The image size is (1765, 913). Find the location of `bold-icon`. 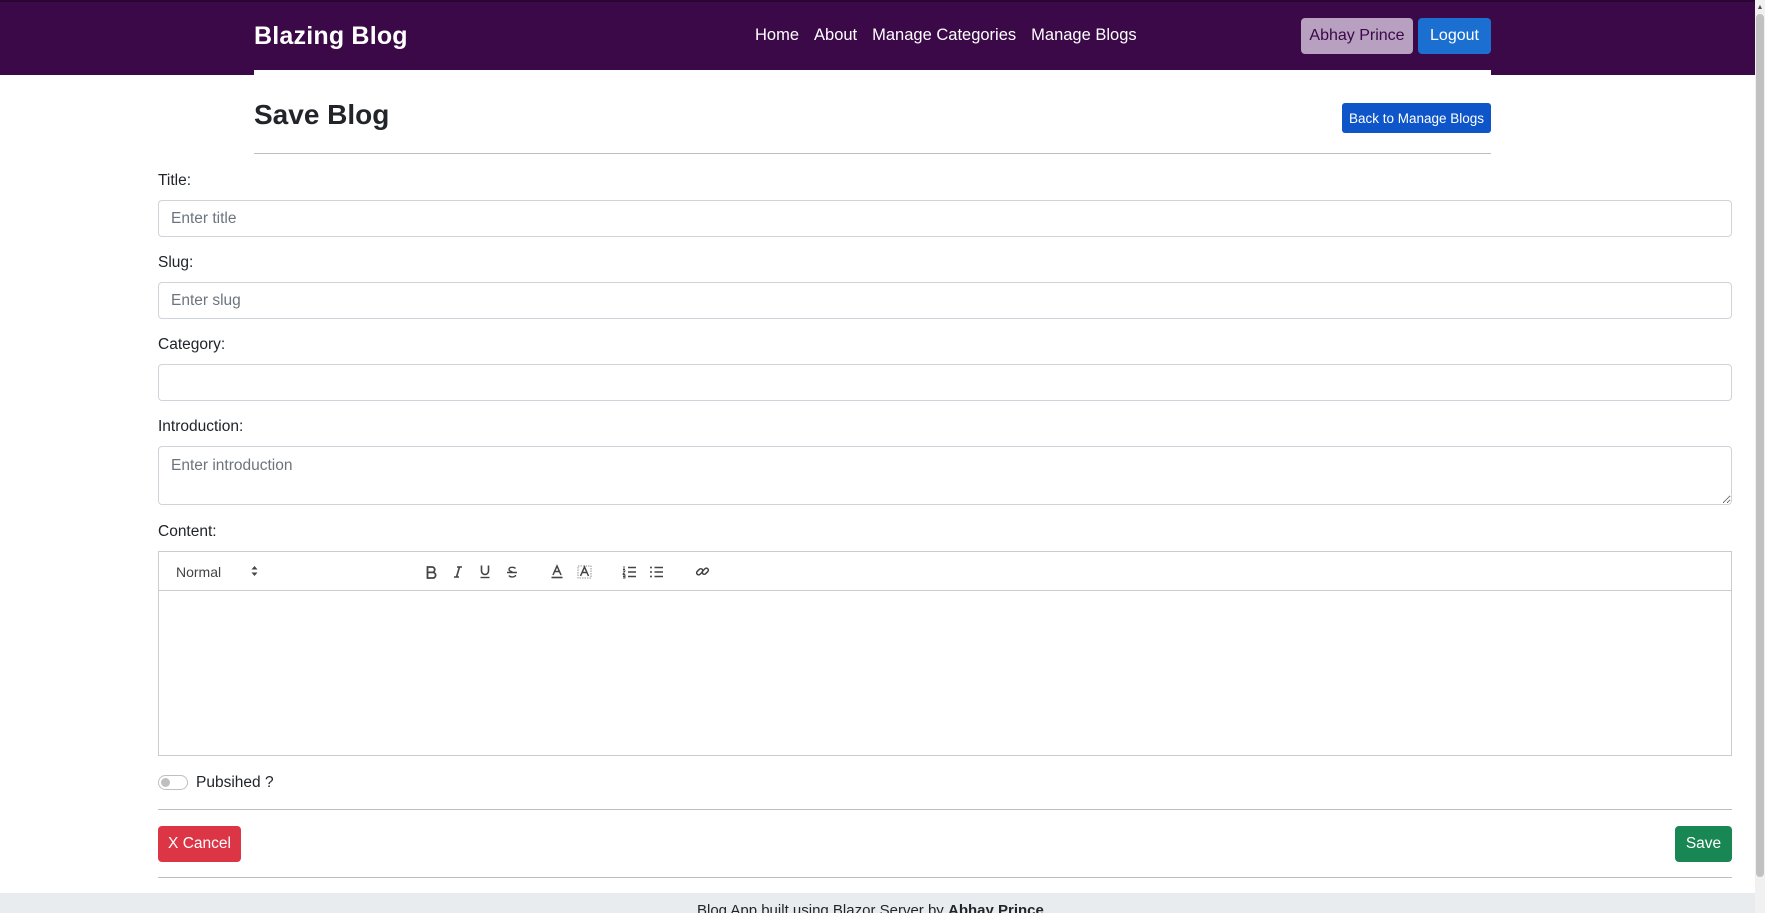

bold-icon is located at coordinates (431, 571).